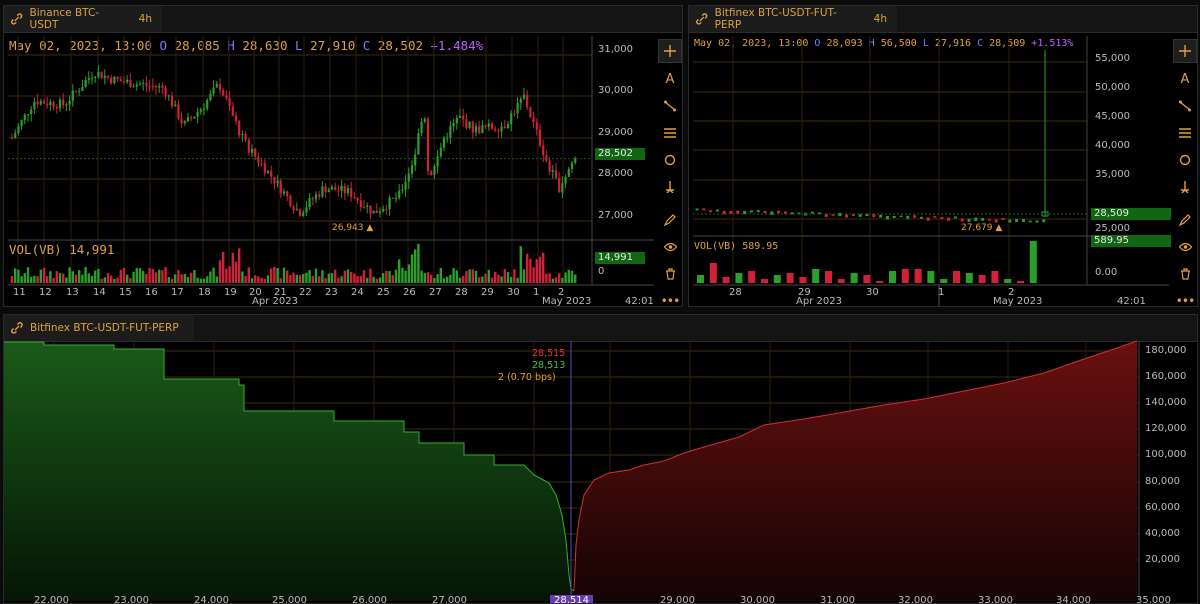 This screenshot has width=1200, height=604. What do you see at coordinates (83, 19) in the screenshot?
I see `tab-binance-btc-usdt: Binance BTC-USDT 4h` at bounding box center [83, 19].